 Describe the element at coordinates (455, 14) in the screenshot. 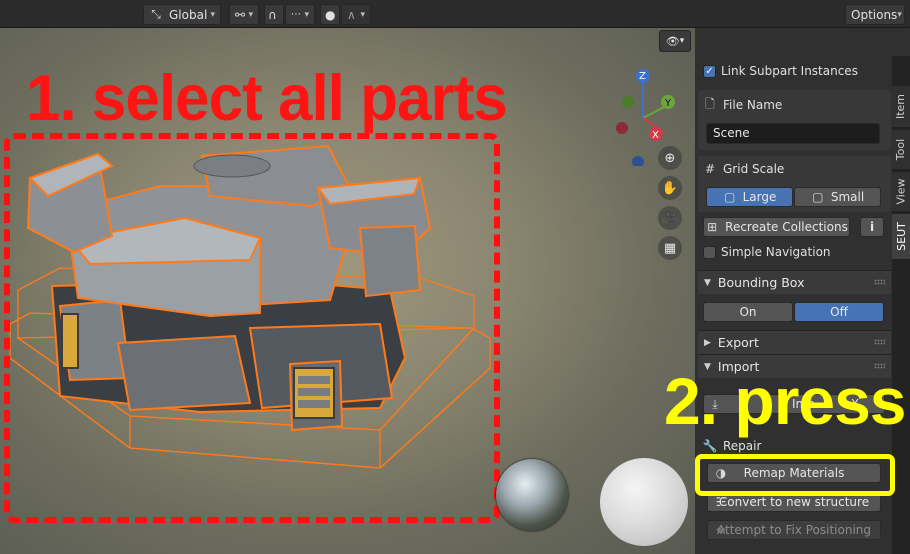

I see `viewport-header: ⤡ Global ▾ ⚯ ▾ ∩ ⋯ ▾ ● ∧ ▾ Options ▾` at that location.